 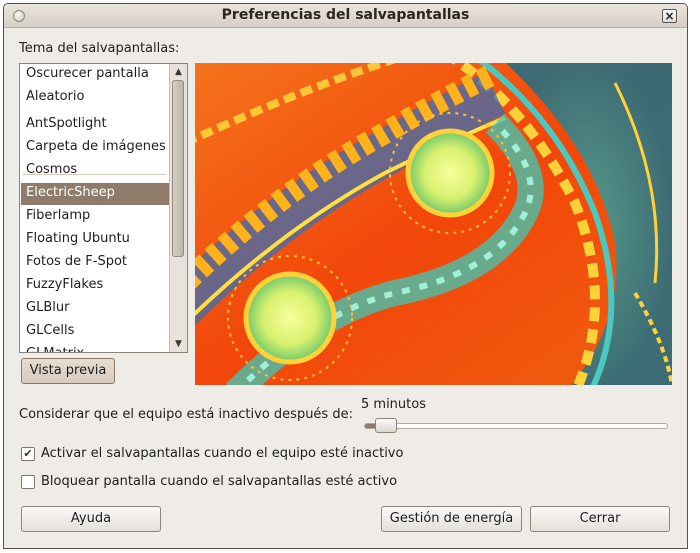 What do you see at coordinates (95, 263) in the screenshot?
I see `list-item: Fotos de F-Spot` at bounding box center [95, 263].